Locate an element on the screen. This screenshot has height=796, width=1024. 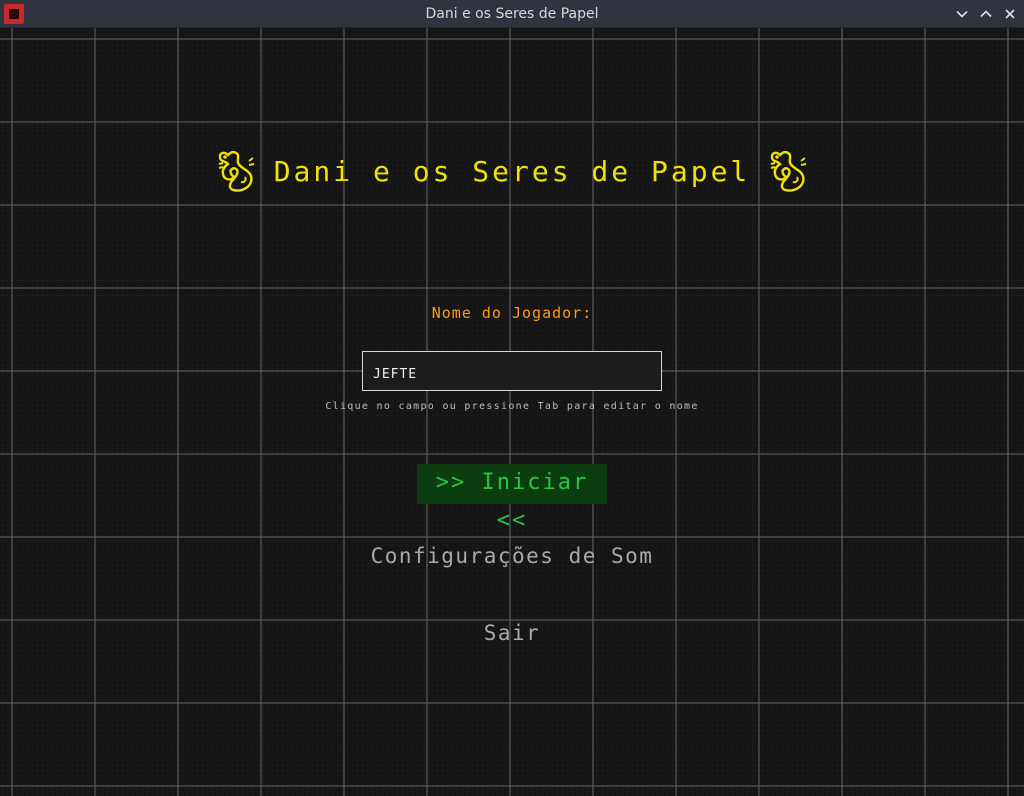
close-button is located at coordinates (1010, 14).